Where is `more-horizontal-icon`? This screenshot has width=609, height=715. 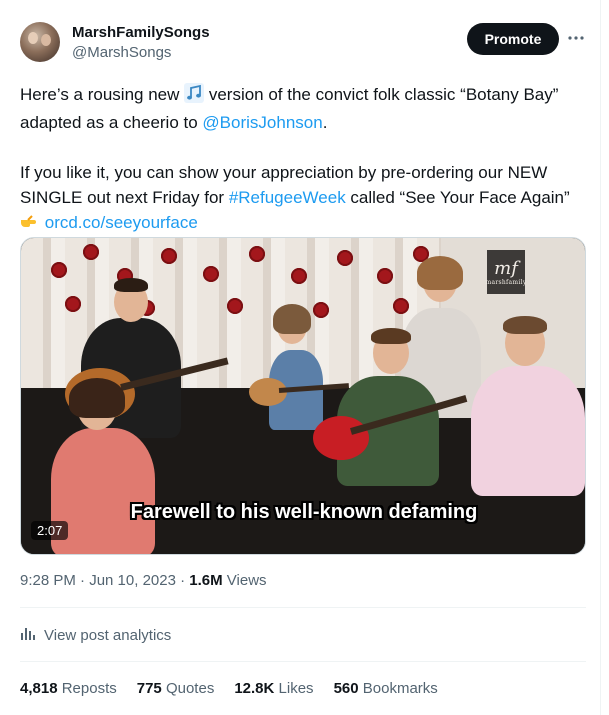 more-horizontal-icon is located at coordinates (576, 38).